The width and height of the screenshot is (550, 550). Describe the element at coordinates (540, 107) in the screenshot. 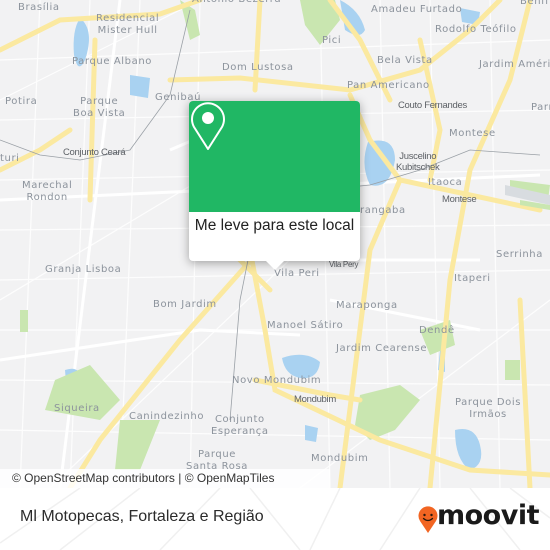

I see `map-label-parr: Parr` at that location.